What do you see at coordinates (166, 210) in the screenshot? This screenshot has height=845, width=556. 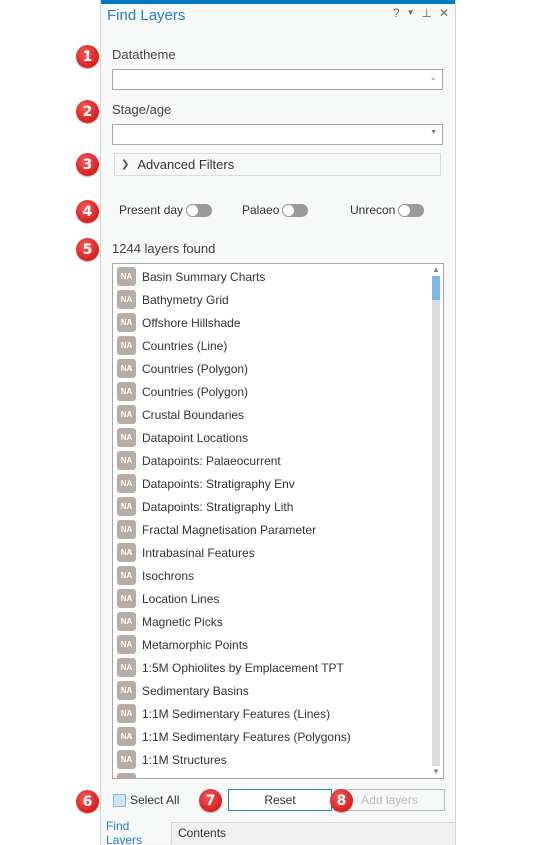 I see `toggle-present-day: Present day` at bounding box center [166, 210].